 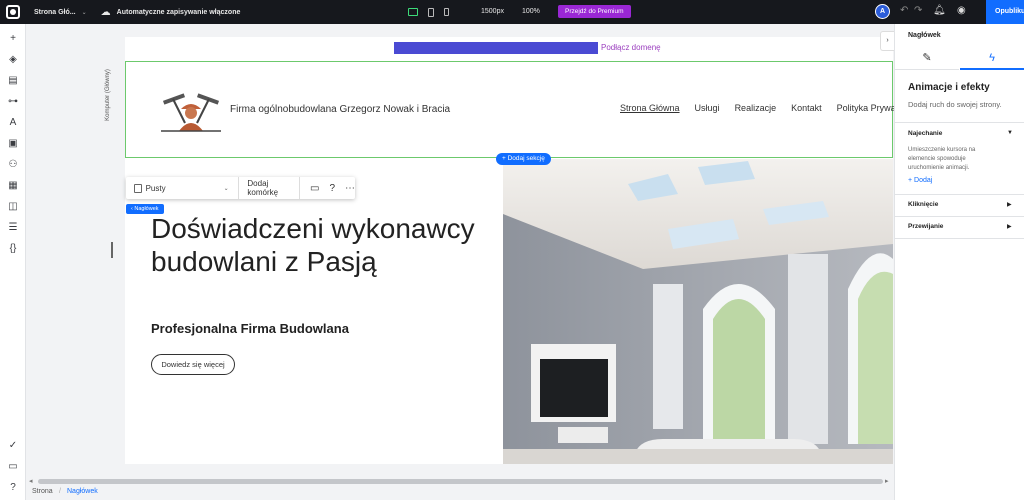 I want to click on device-switcher, so click(x=428, y=12).